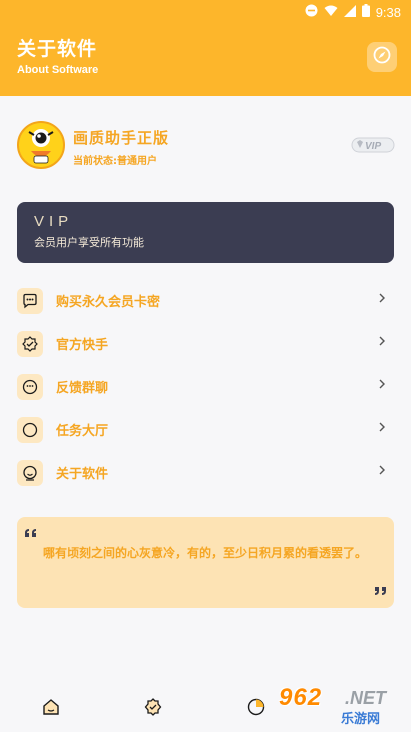 The image size is (411, 732). Describe the element at coordinates (82, 388) in the screenshot. I see `menu-label: 反馈群聊` at that location.